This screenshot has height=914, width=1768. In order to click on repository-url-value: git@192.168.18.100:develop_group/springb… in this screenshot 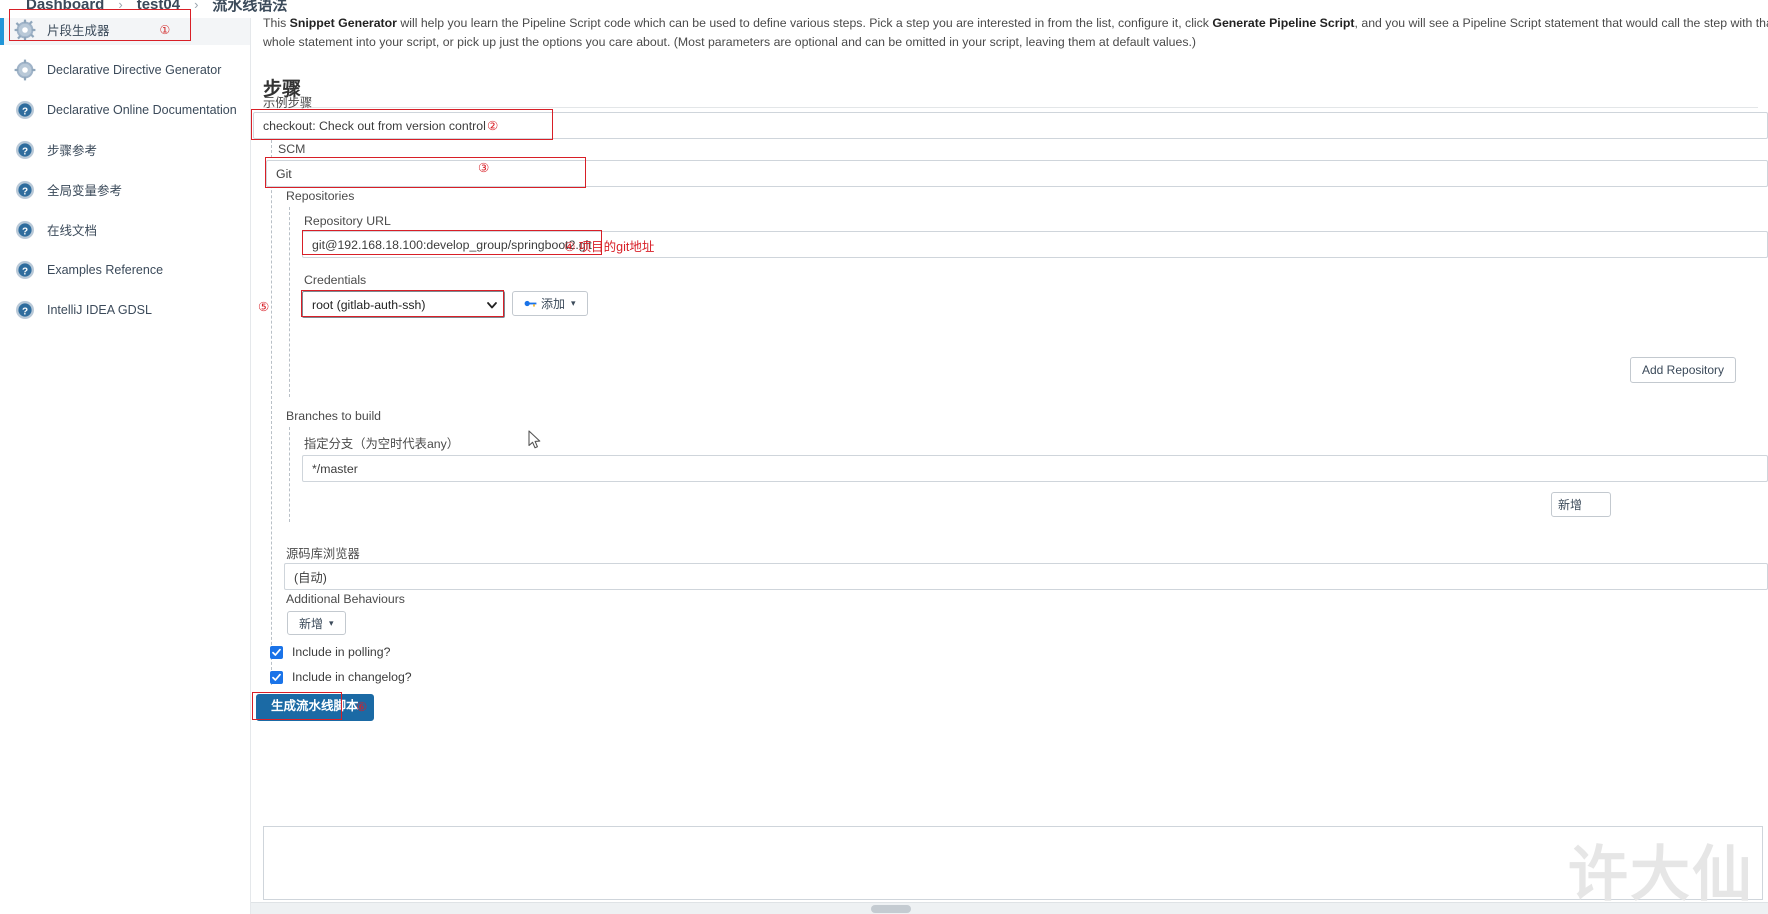, I will do `click(452, 244)`.